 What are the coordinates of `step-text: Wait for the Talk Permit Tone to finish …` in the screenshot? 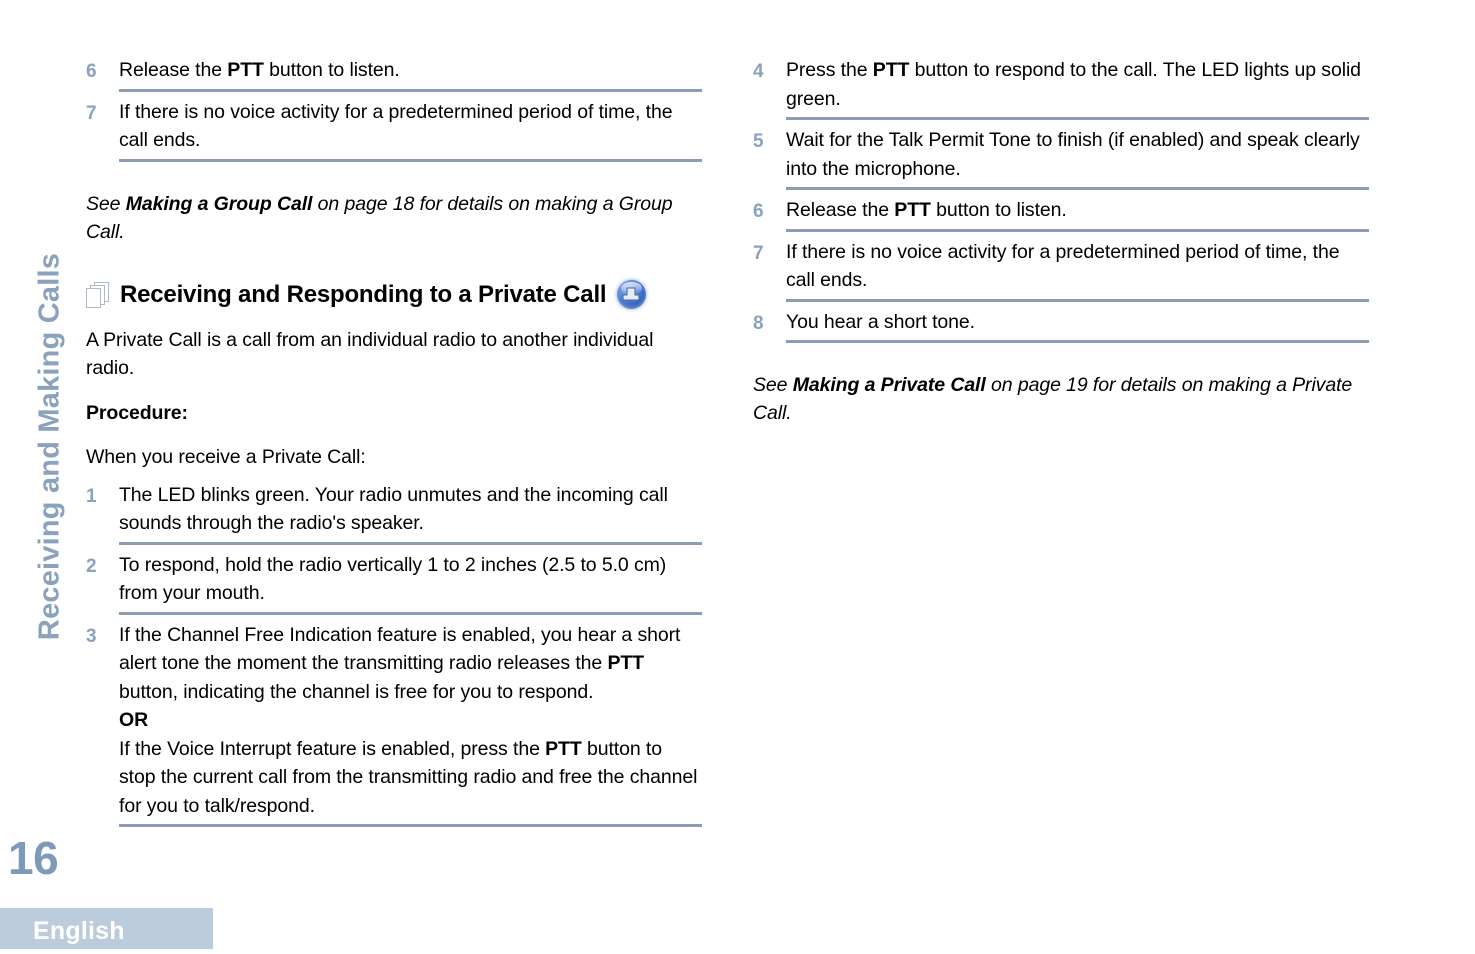 It's located at (1073, 154).